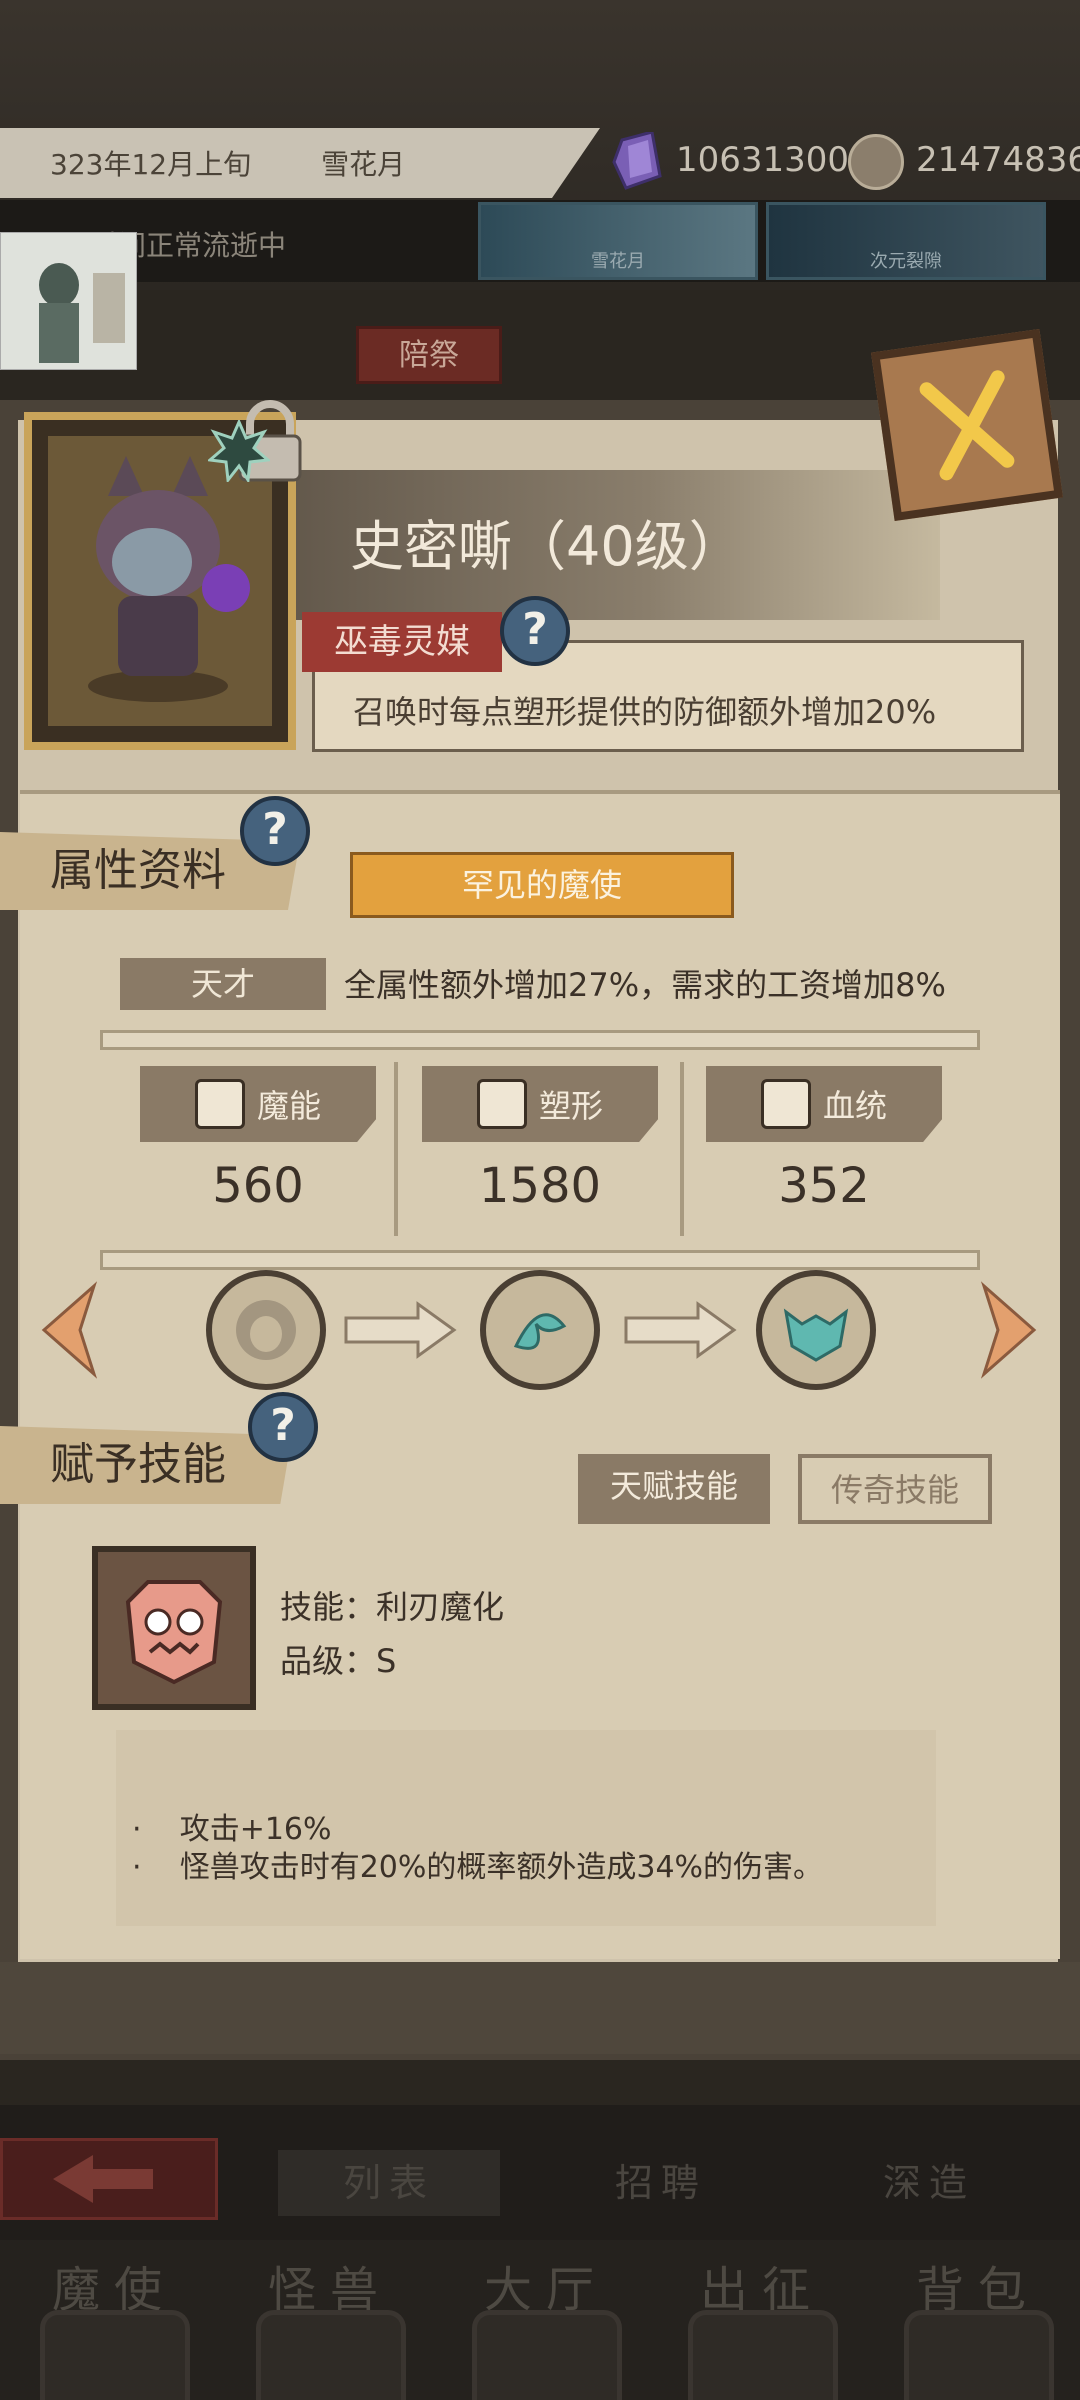 This screenshot has height=2400, width=1080. Describe the element at coordinates (69, 1330) in the screenshot. I see `previous-arrow-icon` at that location.